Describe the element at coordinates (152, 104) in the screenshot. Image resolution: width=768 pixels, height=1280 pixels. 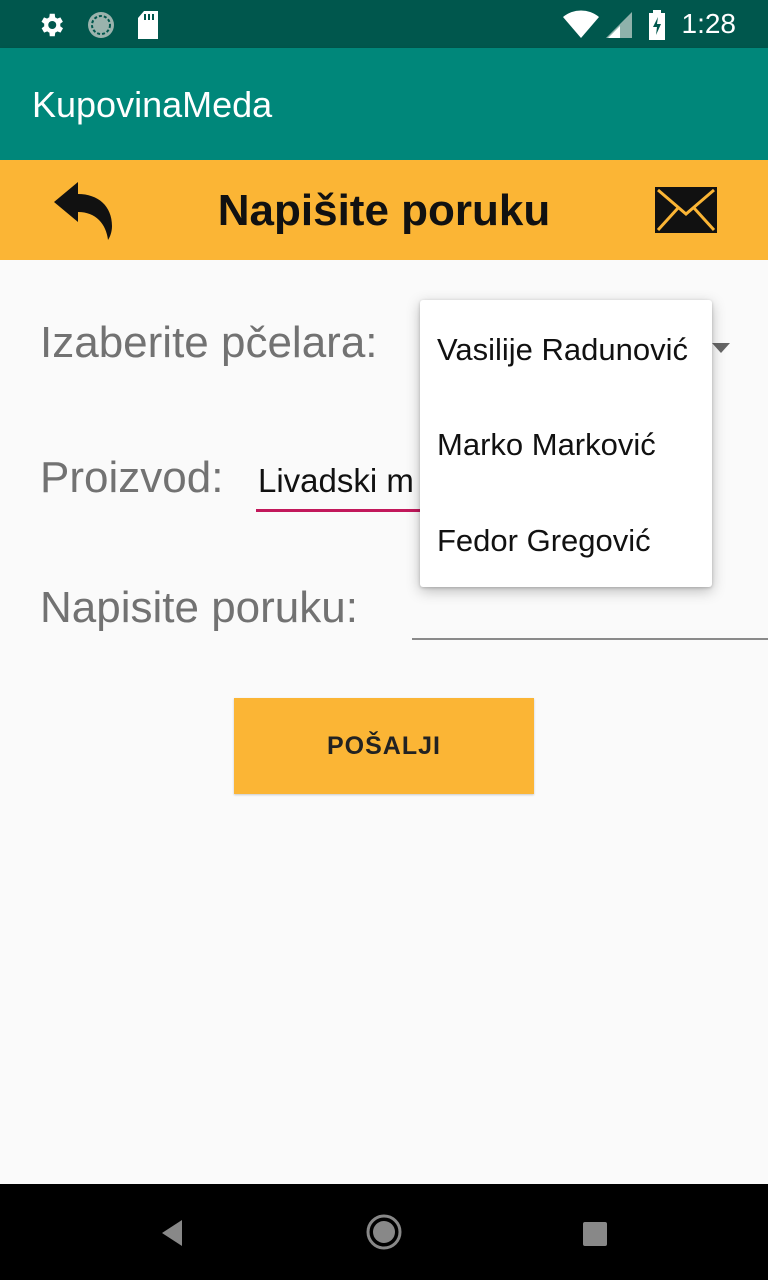
I see `app-title: KupovinaMeda` at that location.